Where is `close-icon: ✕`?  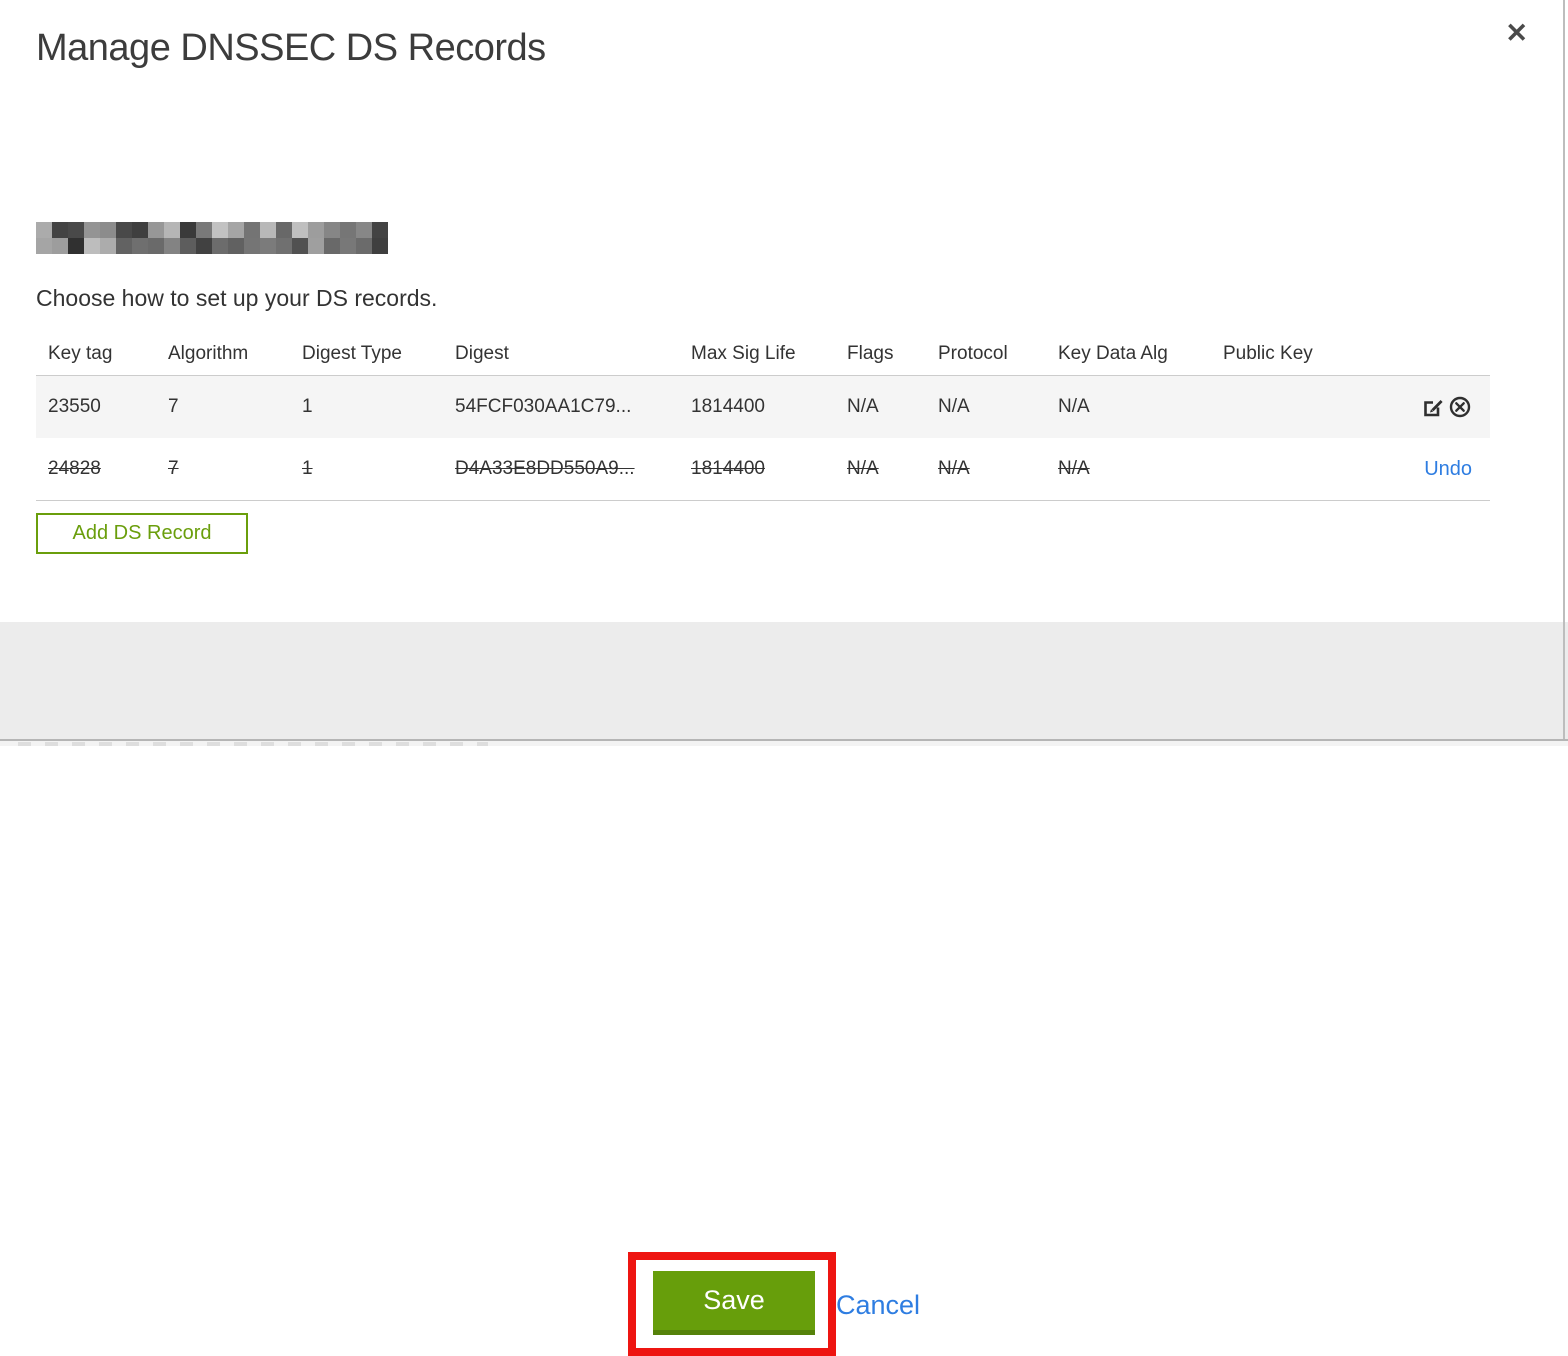
close-icon: ✕ is located at coordinates (1516, 33).